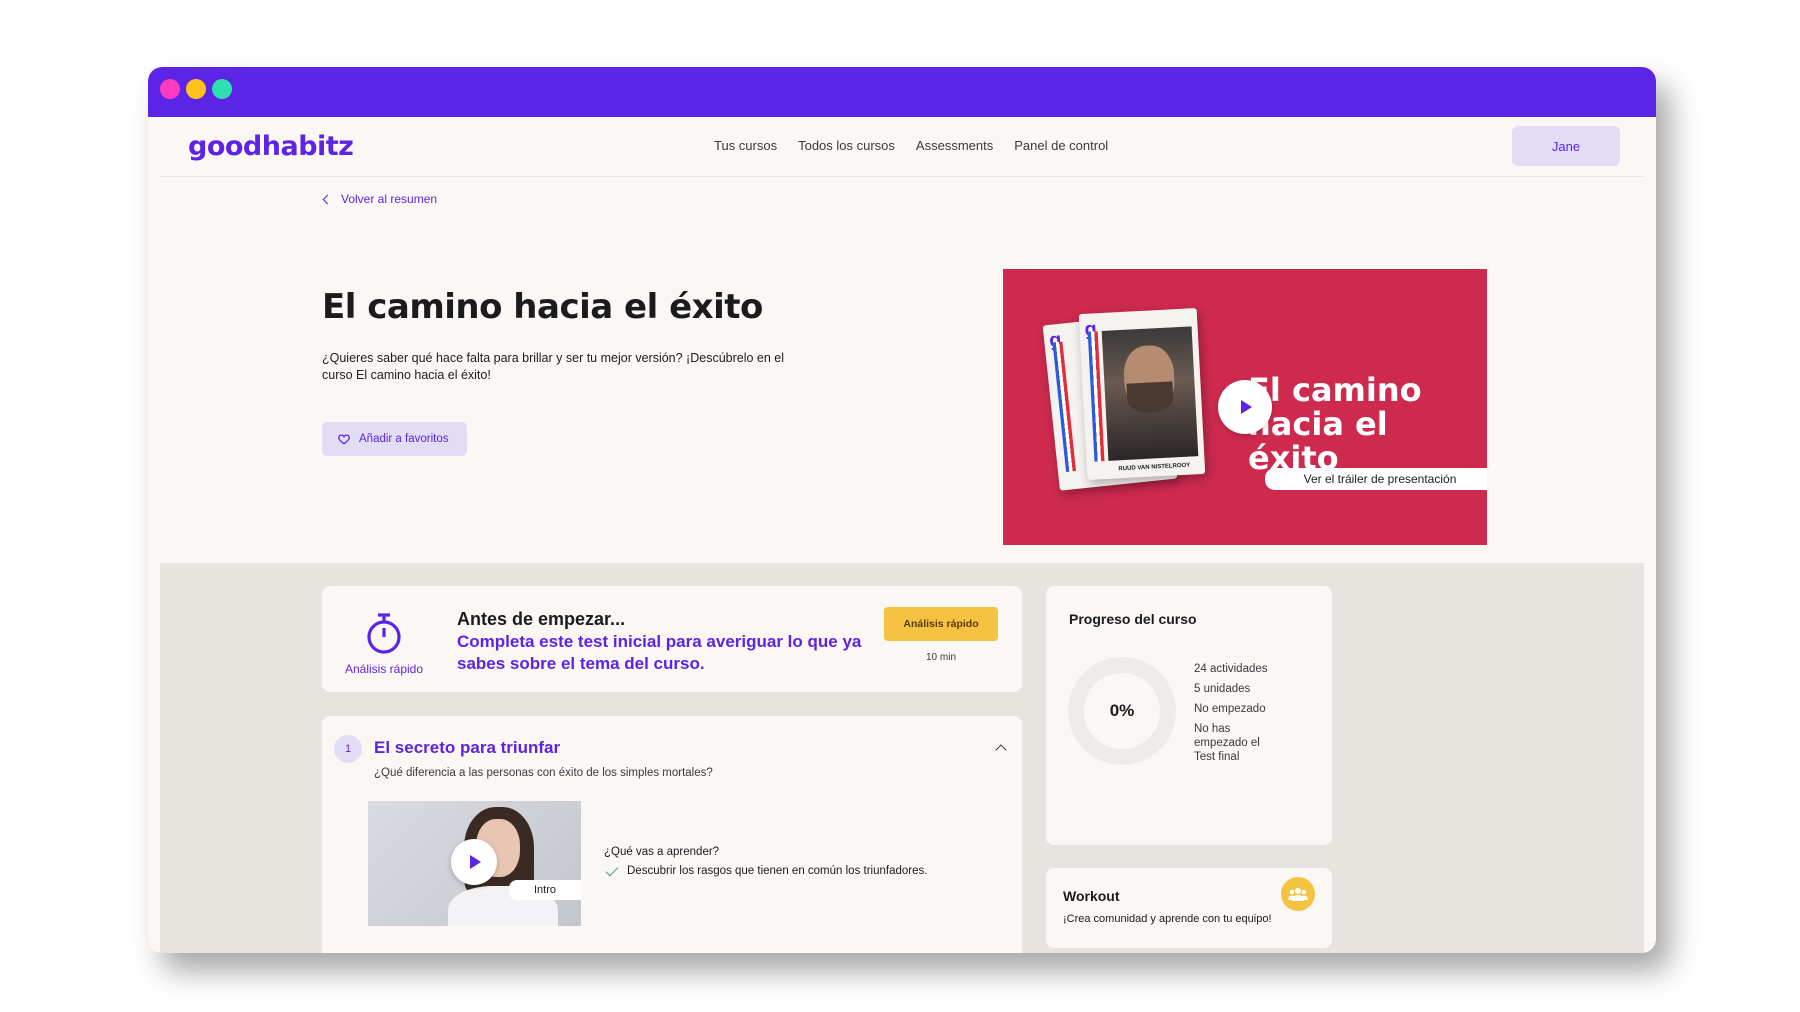  Describe the element at coordinates (348, 749) in the screenshot. I see `unit-number-badge: 1` at that location.